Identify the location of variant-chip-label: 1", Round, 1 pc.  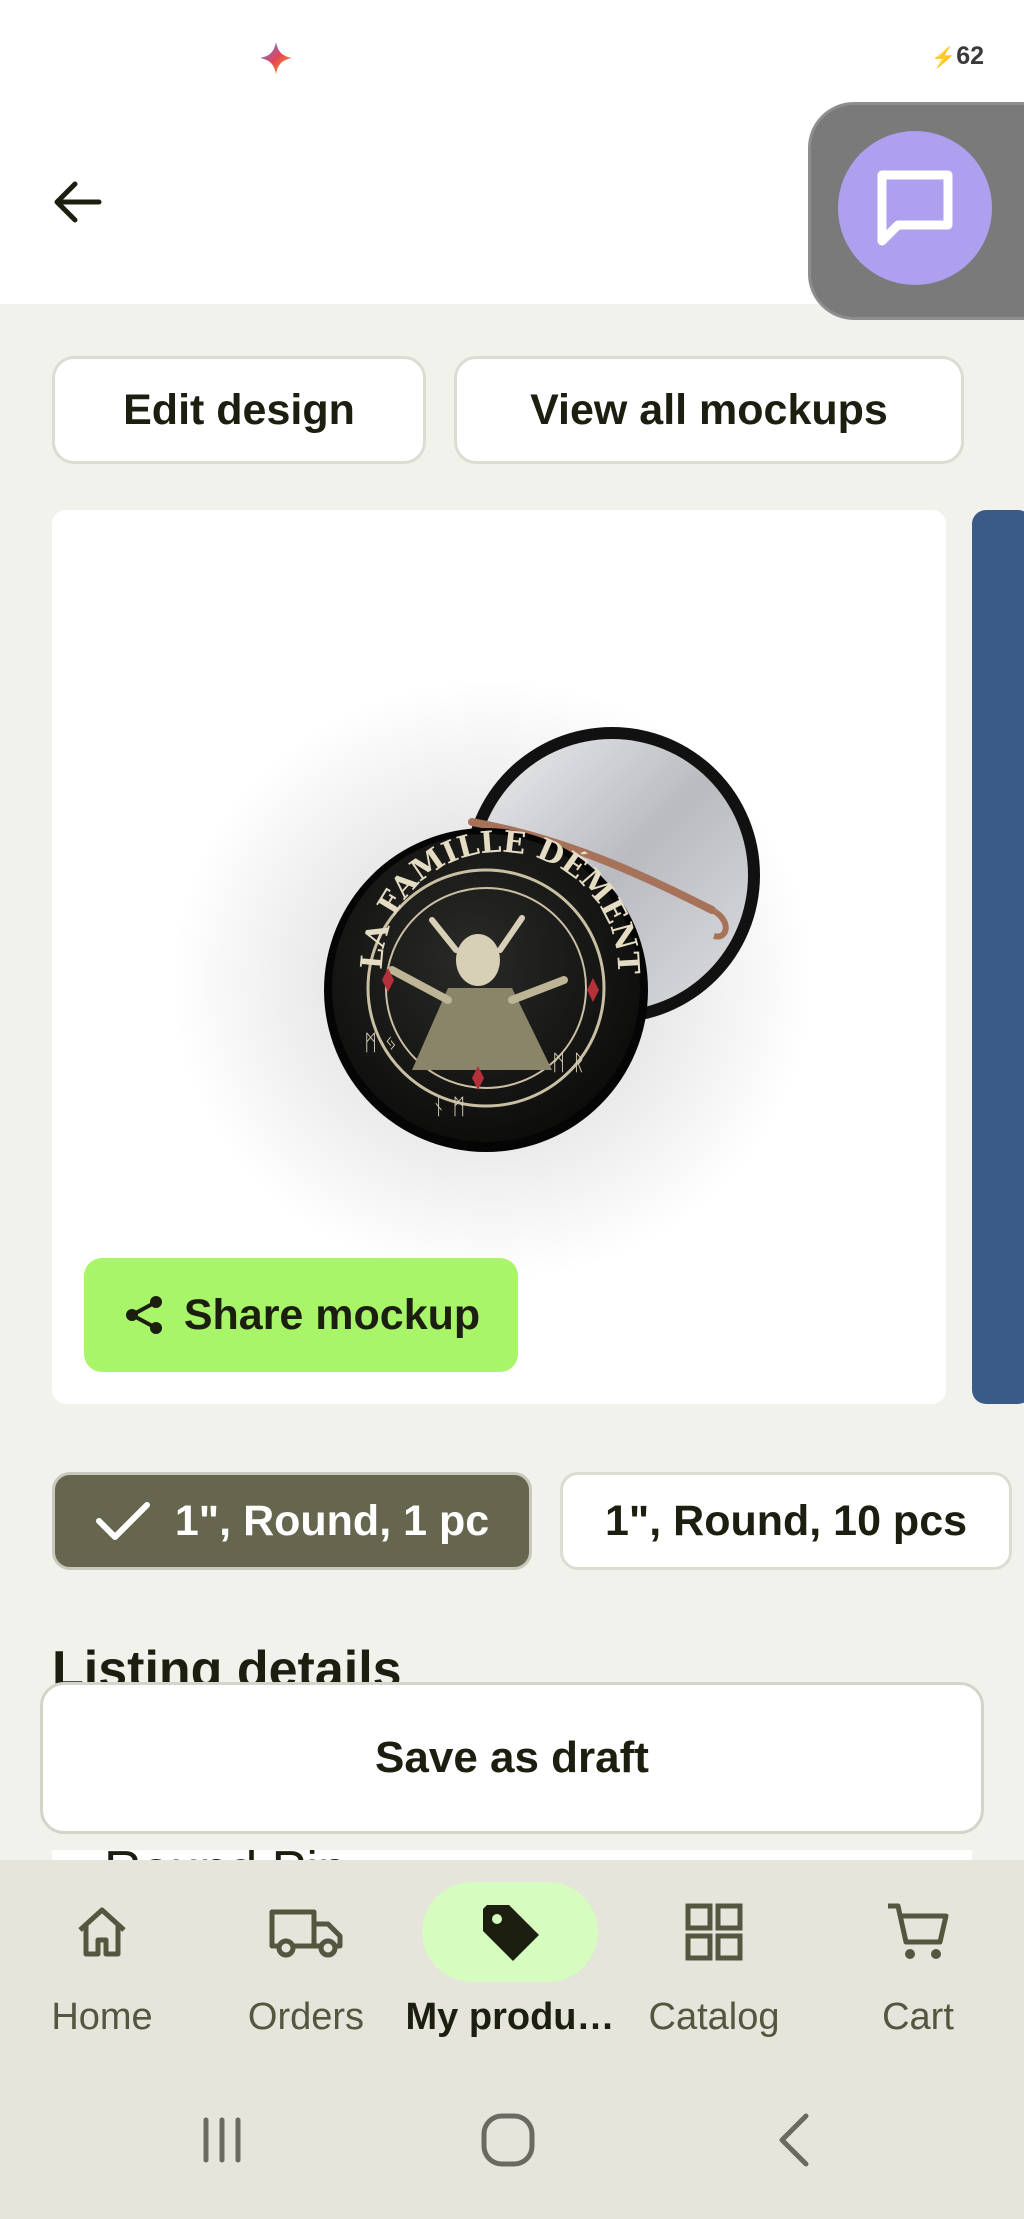
(332, 1520).